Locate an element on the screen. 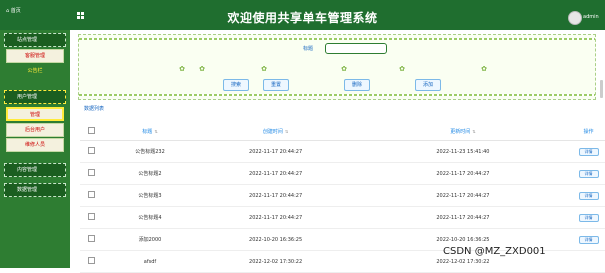  column-header-actions: 操作 is located at coordinates (588, 131).